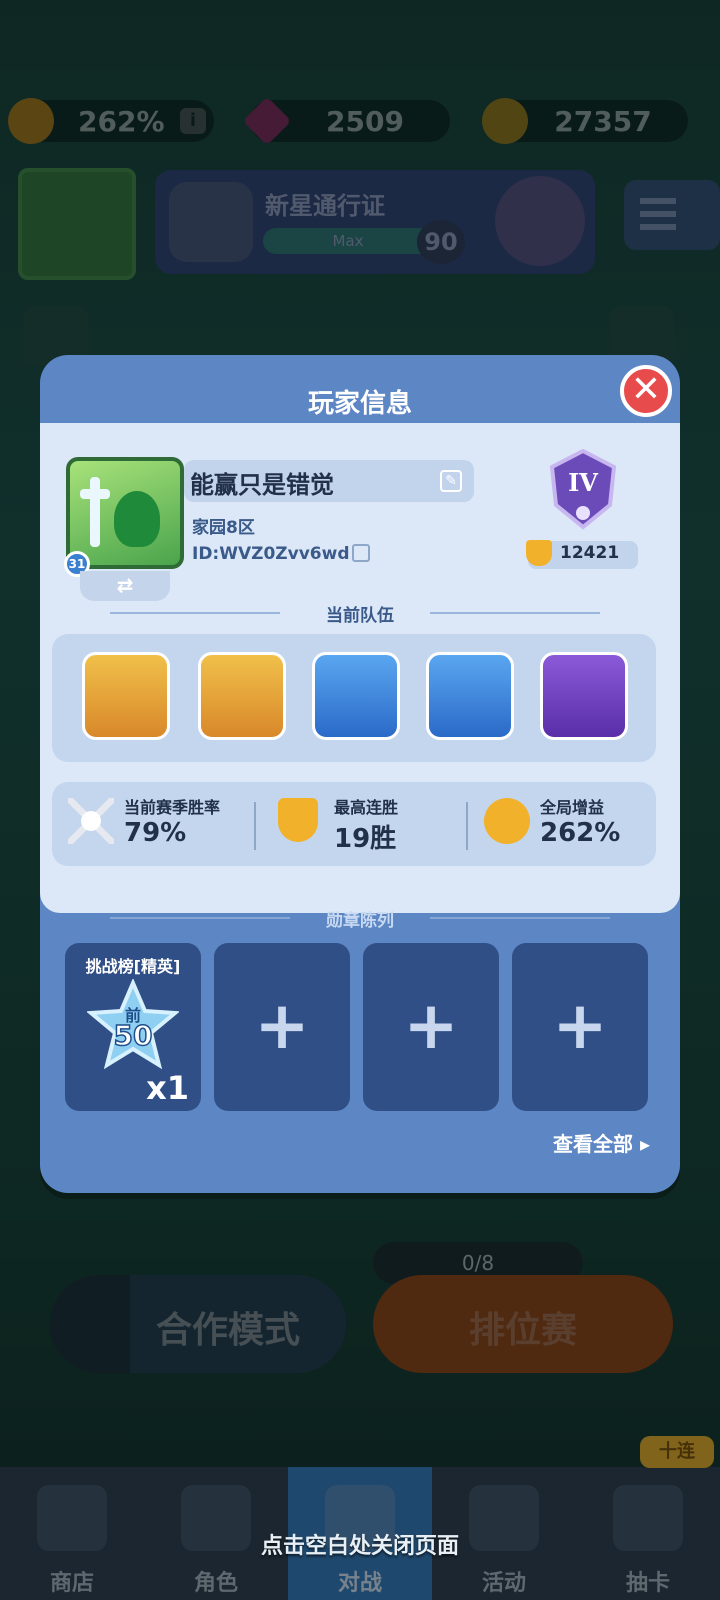  I want to click on medal-slot-empty-3: +, so click(580, 1027).